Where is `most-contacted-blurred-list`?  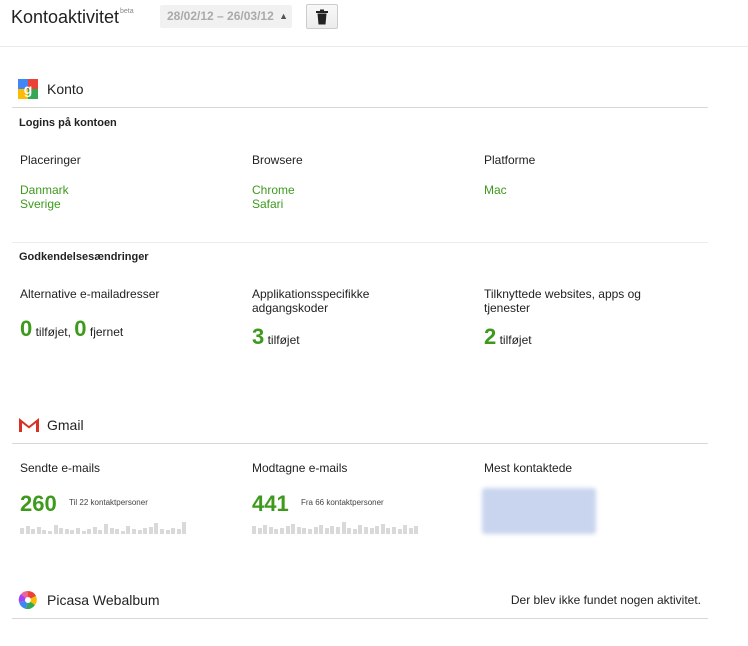
most-contacted-blurred-list is located at coordinates (539, 511).